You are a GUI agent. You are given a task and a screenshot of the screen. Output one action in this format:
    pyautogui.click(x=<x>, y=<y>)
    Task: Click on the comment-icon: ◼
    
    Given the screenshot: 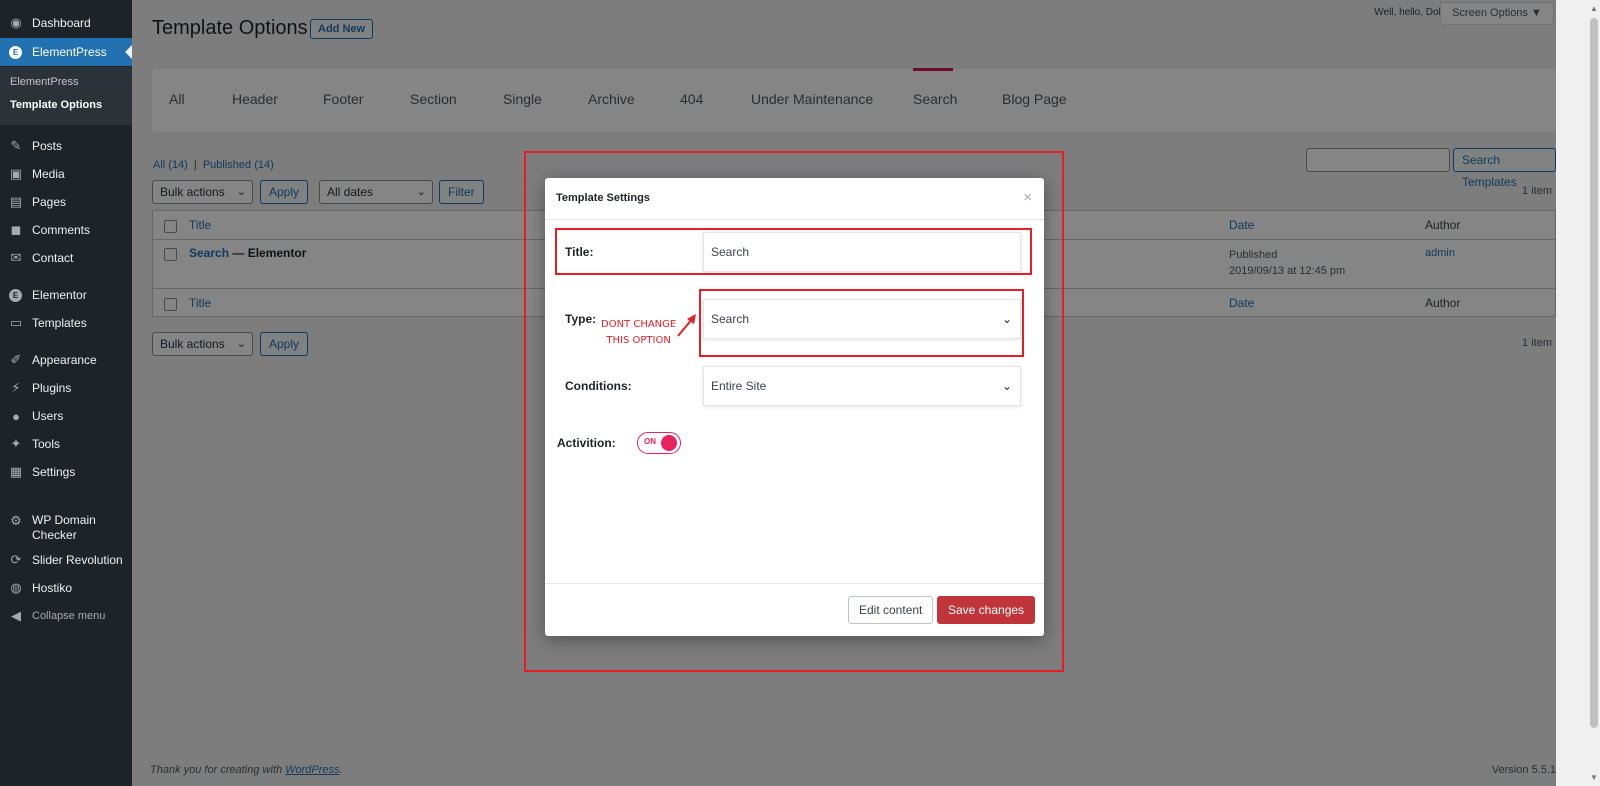 What is the action you would take?
    pyautogui.click(x=16, y=229)
    